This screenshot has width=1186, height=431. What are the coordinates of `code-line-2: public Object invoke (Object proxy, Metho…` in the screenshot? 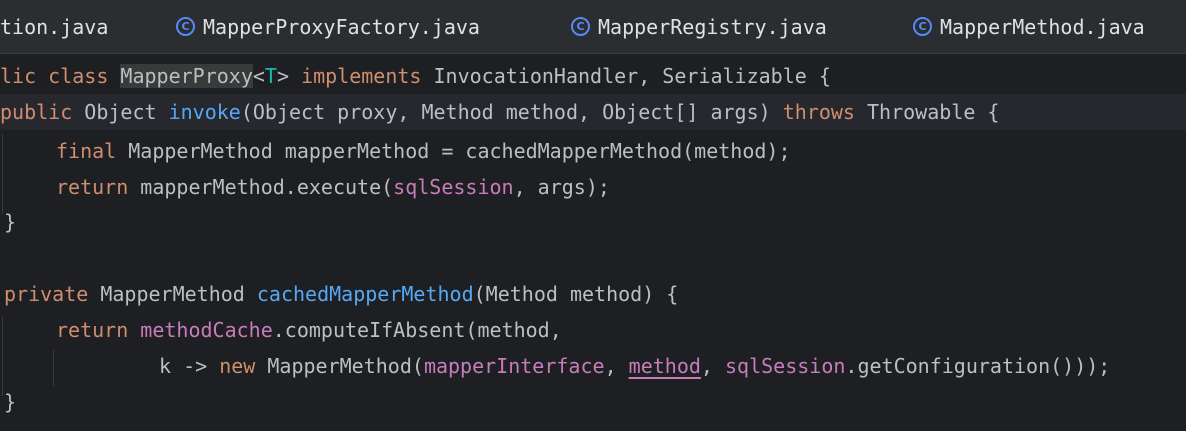 It's located at (593, 112).